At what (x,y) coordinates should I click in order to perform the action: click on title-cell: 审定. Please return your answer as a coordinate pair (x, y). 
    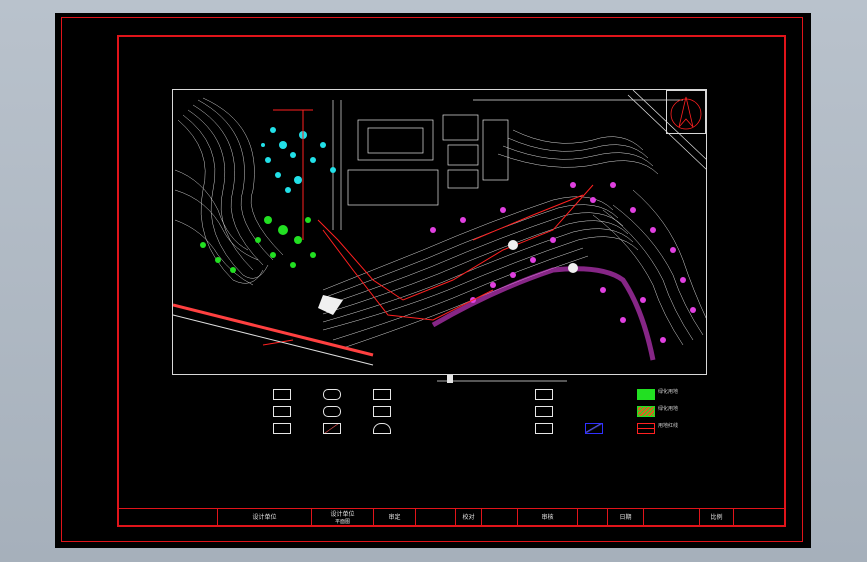
    Looking at the image, I should click on (394, 518).